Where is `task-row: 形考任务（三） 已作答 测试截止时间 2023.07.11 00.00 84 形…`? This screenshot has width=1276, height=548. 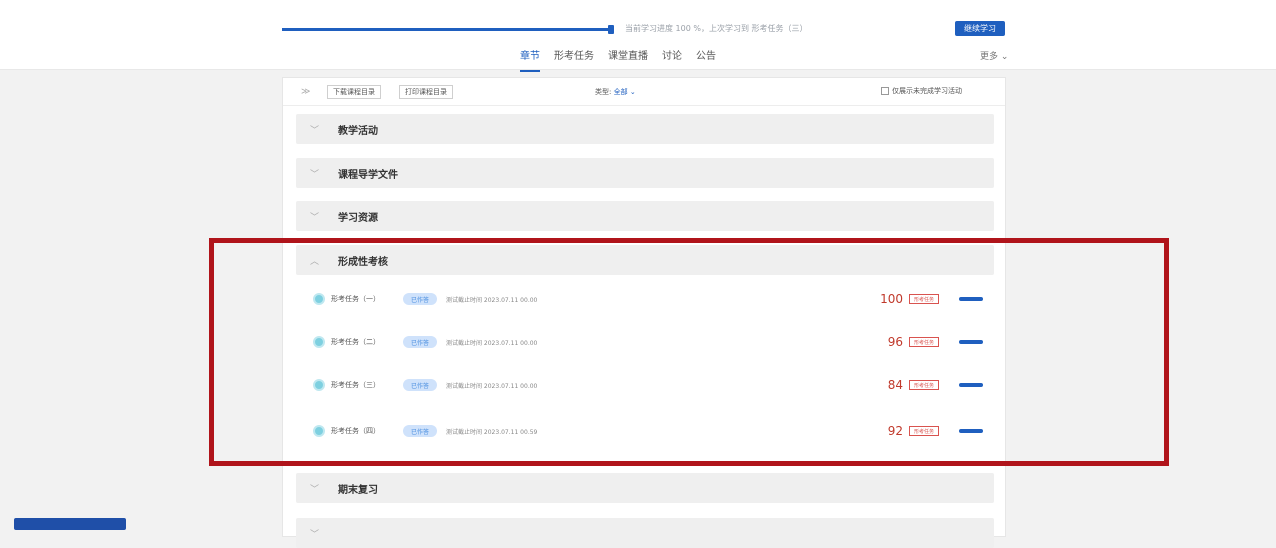
task-row: 形考任务（三） 已作答 测试截止时间 2023.07.11 00.00 84 形… is located at coordinates (653, 385).